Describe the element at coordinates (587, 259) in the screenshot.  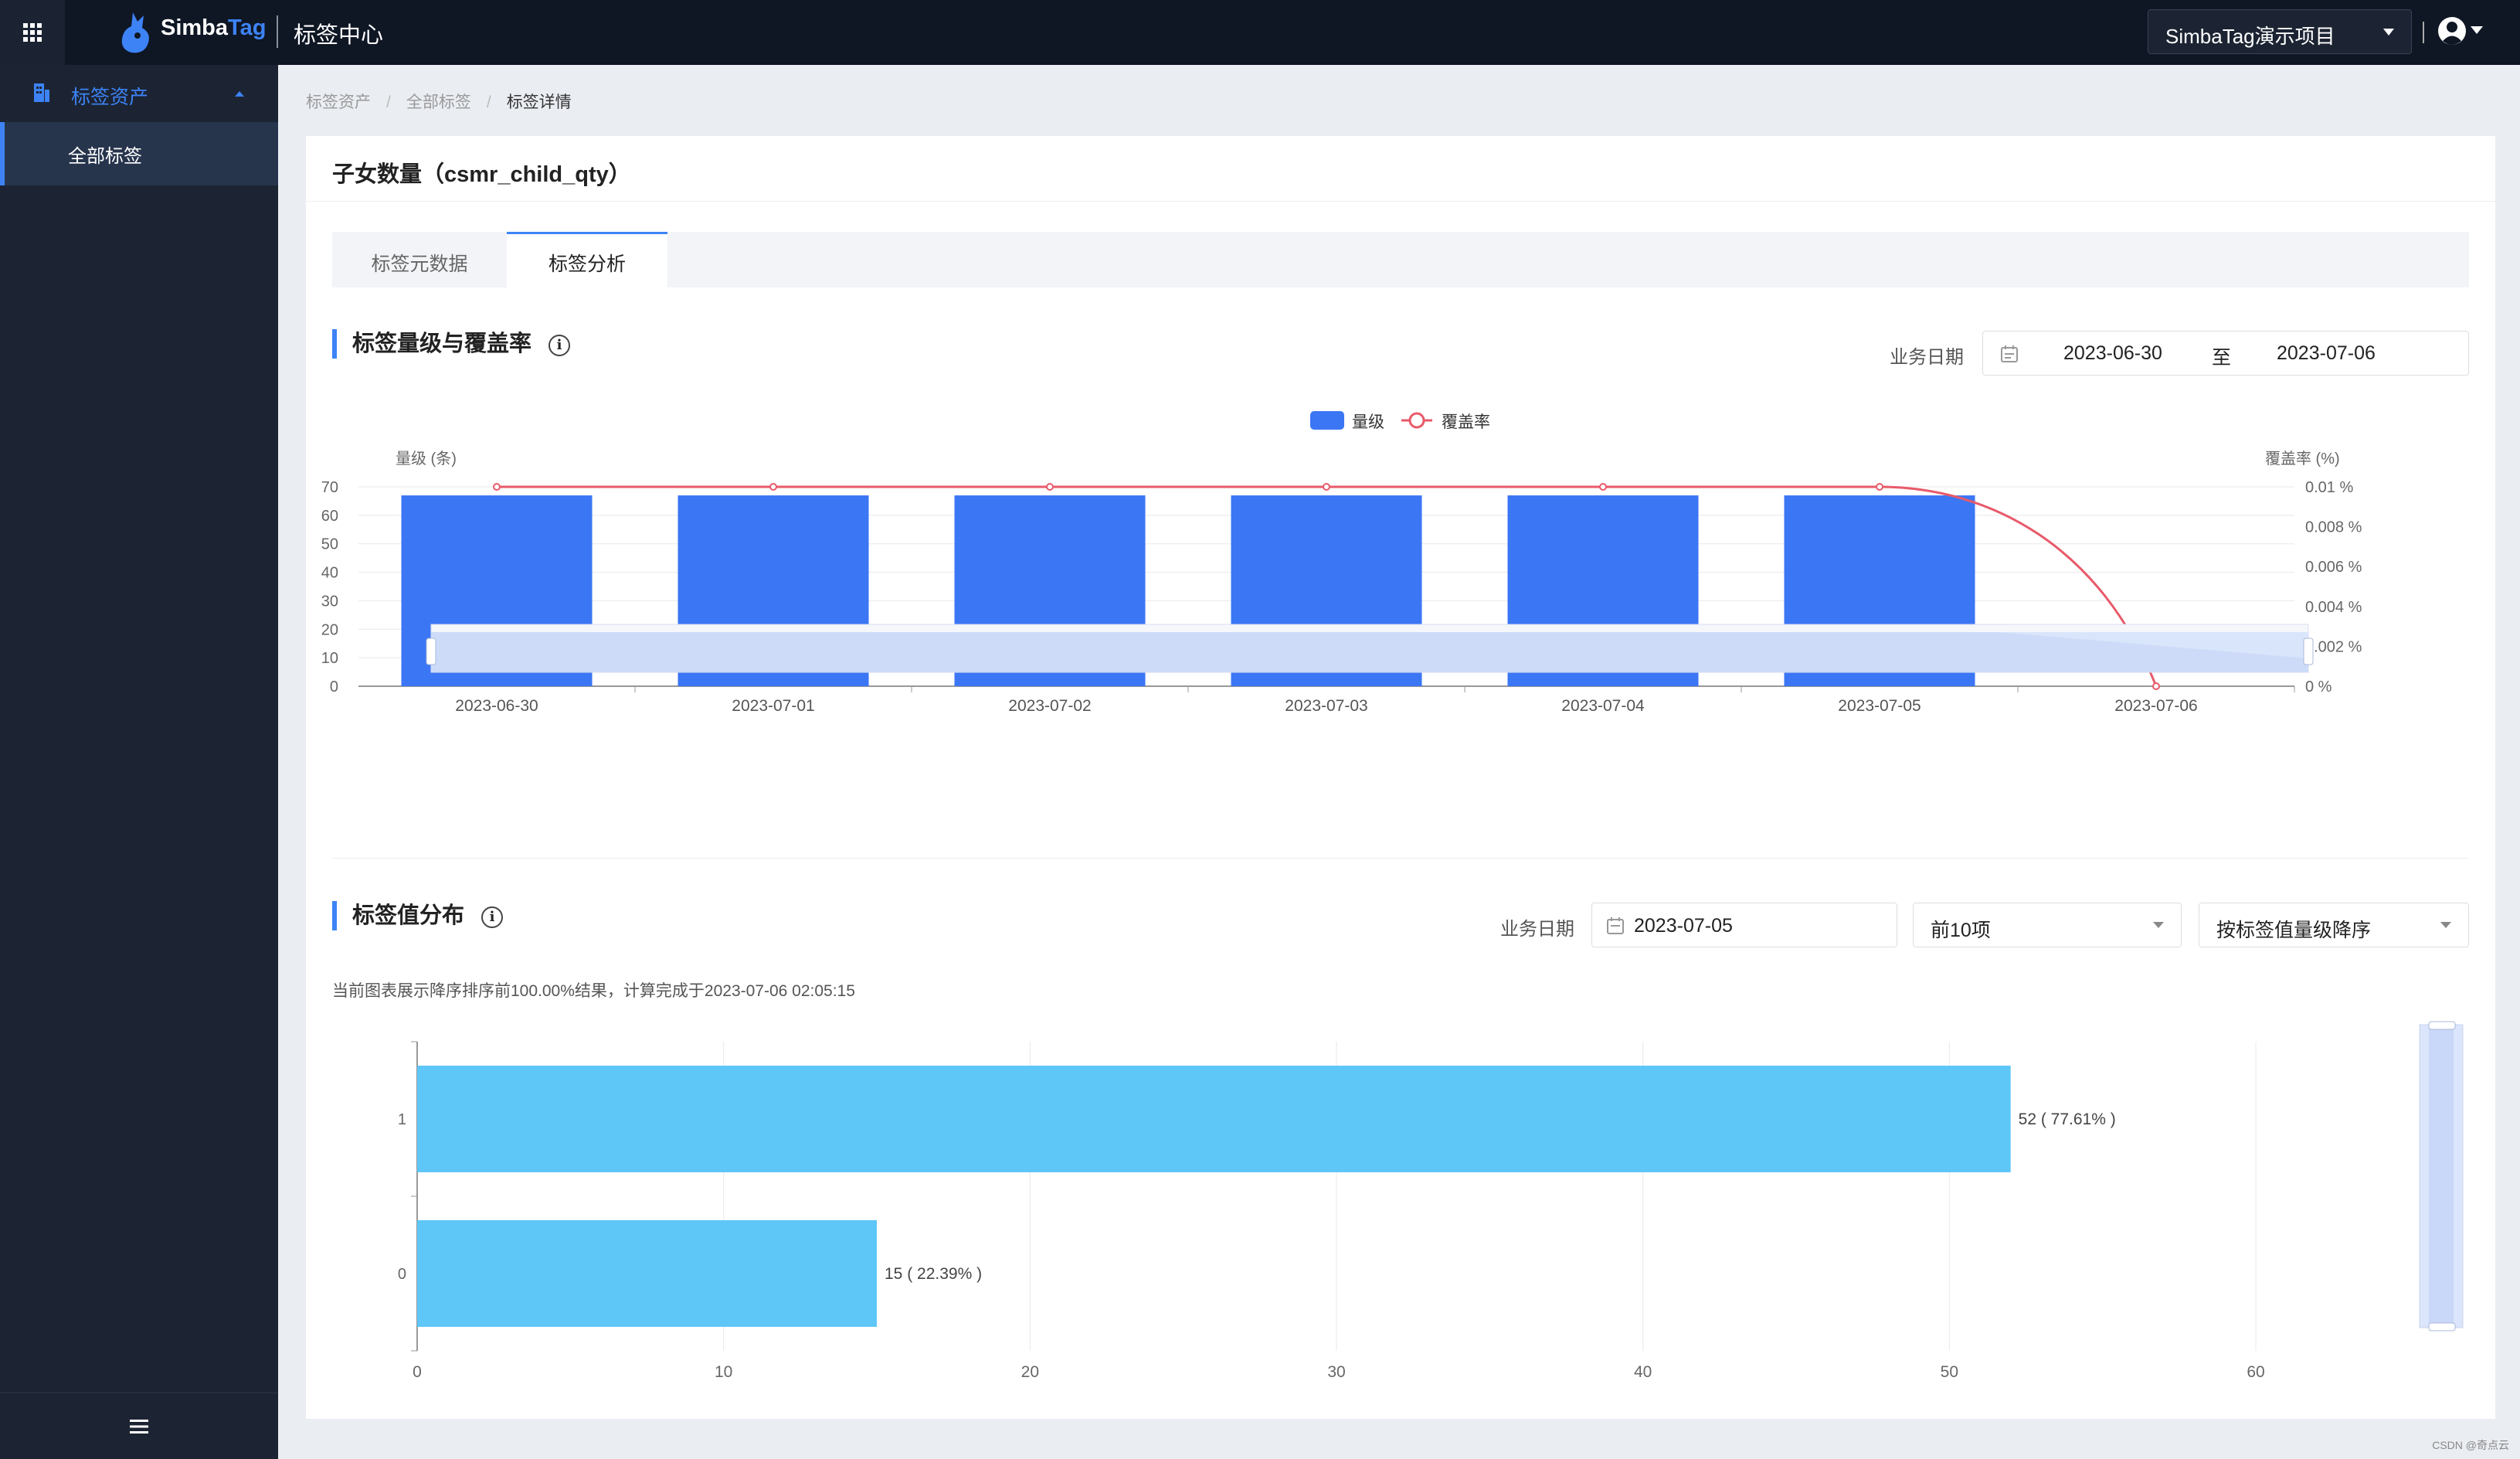
I see `tab-tag-analysis: 标签分析` at that location.